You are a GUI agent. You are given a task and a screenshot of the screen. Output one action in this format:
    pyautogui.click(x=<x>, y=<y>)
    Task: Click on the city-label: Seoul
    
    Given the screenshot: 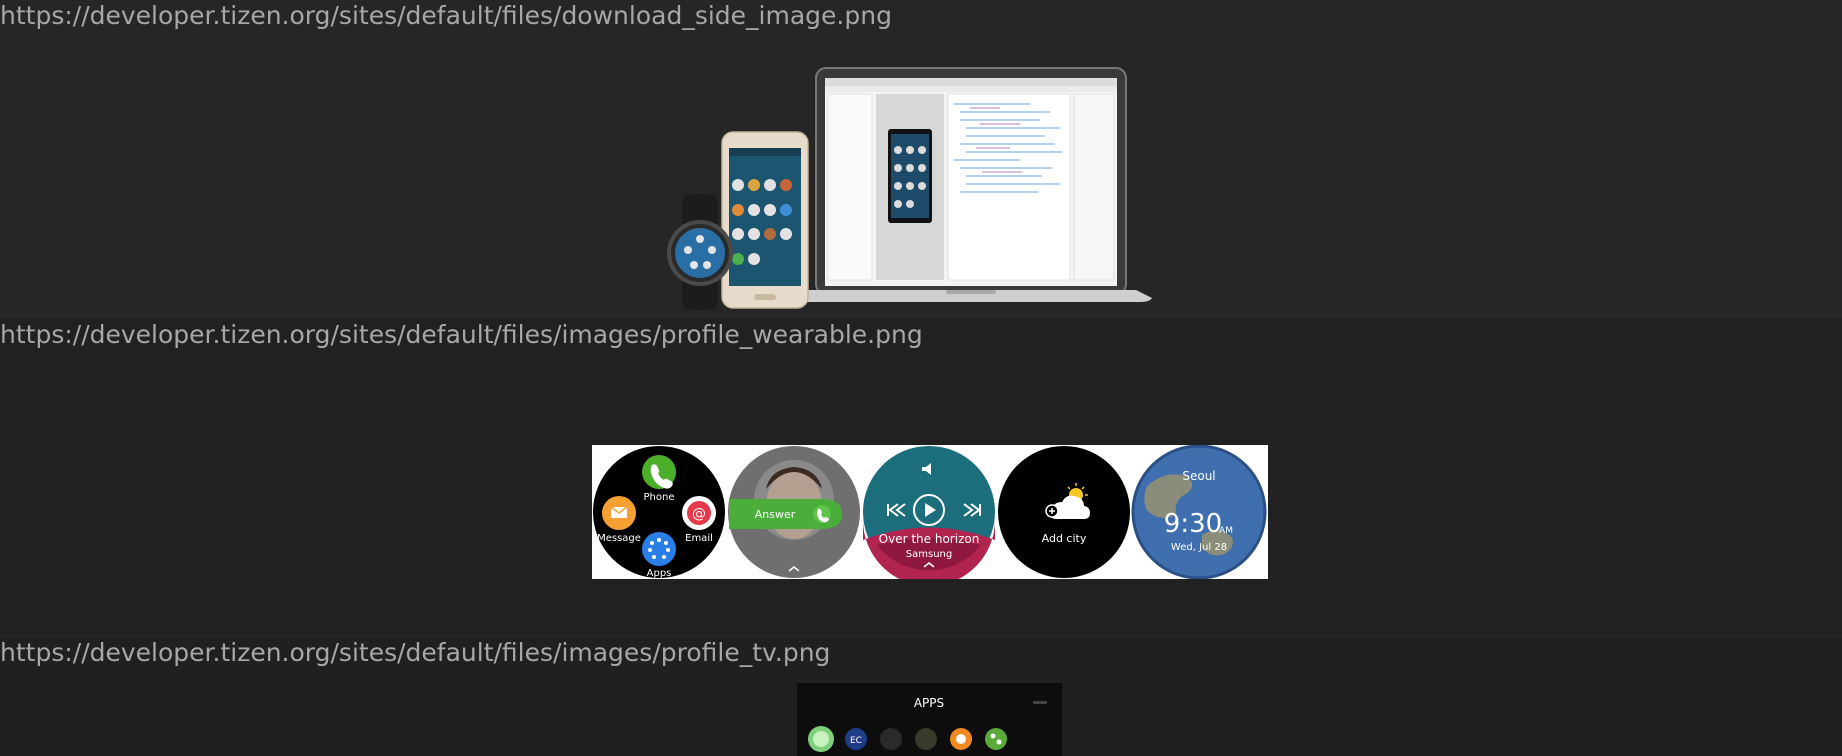 What is the action you would take?
    pyautogui.click(x=1198, y=476)
    